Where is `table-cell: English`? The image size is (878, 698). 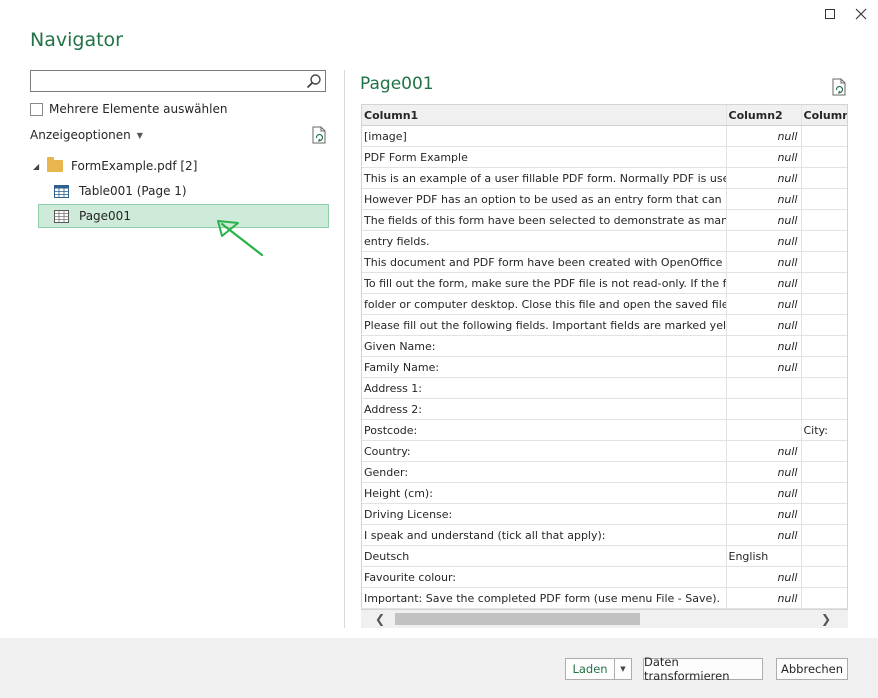 table-cell: English is located at coordinates (764, 556).